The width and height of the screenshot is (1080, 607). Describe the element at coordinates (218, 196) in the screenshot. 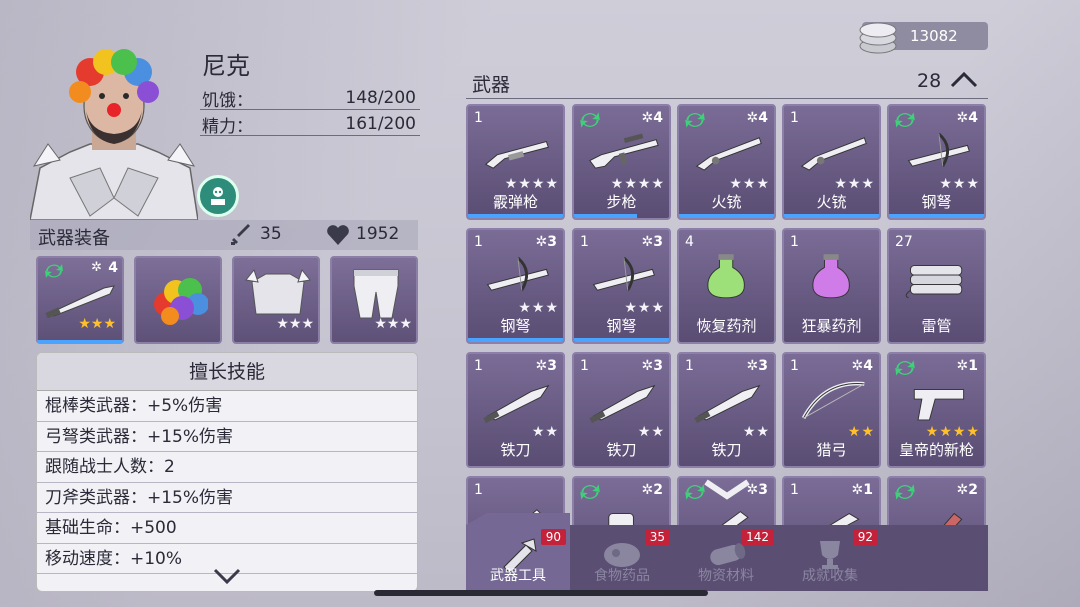

I see `perk-badge-icon` at that location.